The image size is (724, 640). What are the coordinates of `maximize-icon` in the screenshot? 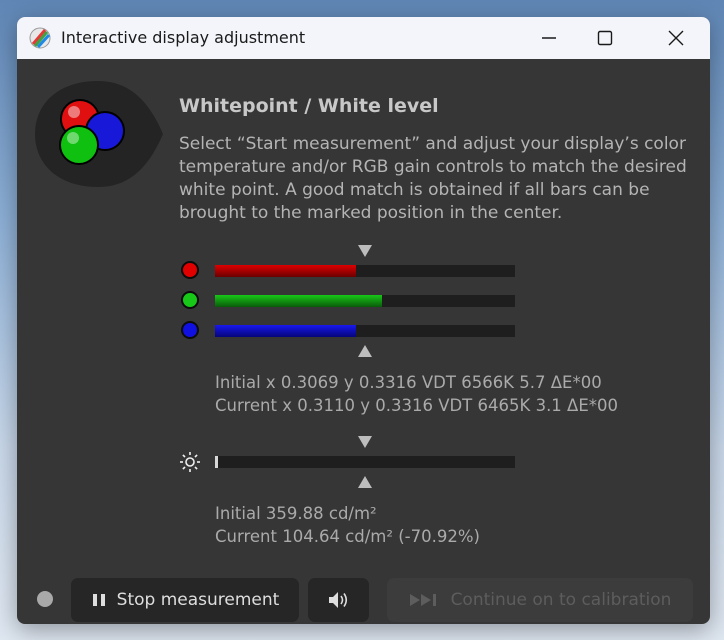 It's located at (605, 38).